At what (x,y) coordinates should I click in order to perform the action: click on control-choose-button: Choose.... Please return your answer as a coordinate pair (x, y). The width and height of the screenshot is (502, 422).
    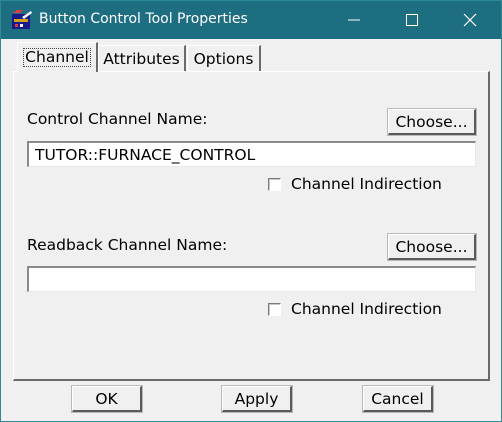
    Looking at the image, I should click on (432, 122).